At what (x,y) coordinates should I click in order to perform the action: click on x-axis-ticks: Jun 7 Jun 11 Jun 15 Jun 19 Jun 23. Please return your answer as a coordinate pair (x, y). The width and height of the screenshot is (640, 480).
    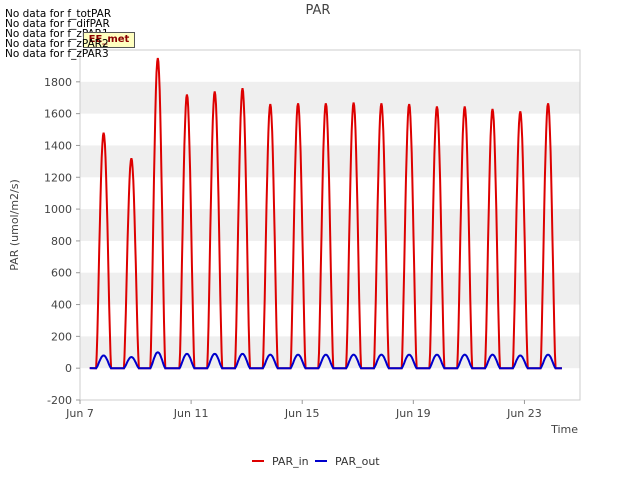
    Looking at the image, I should click on (303, 410).